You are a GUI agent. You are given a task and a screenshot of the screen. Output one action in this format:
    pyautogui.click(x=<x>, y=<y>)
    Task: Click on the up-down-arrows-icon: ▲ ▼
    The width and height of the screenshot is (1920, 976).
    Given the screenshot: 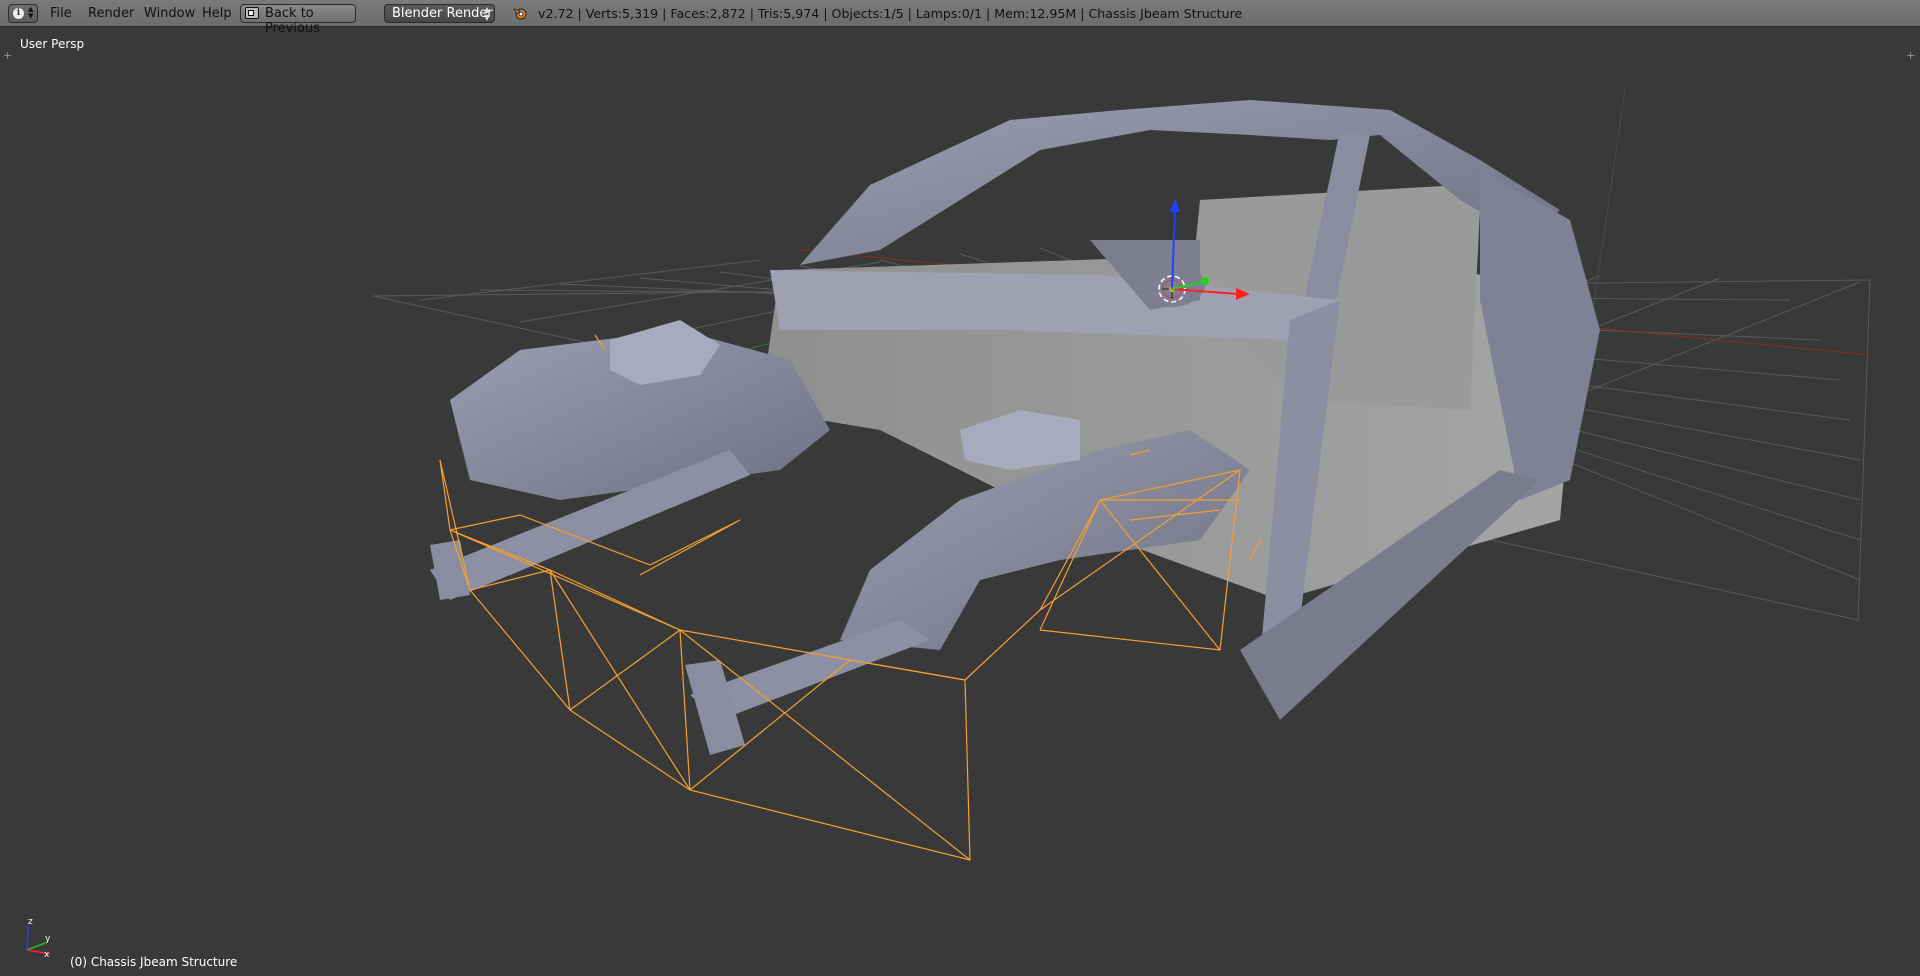 What is the action you would take?
    pyautogui.click(x=31, y=12)
    